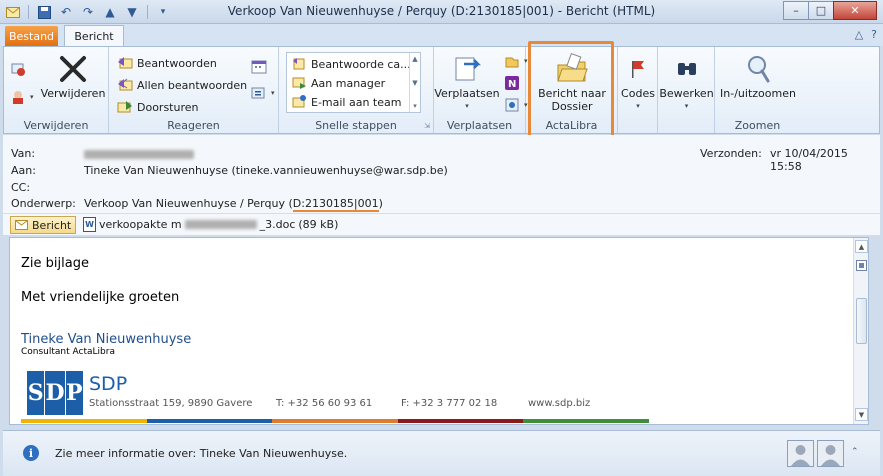  What do you see at coordinates (106, 339) in the screenshot?
I see `signature-name: Tineke Van Nieuwenhuyse` at bounding box center [106, 339].